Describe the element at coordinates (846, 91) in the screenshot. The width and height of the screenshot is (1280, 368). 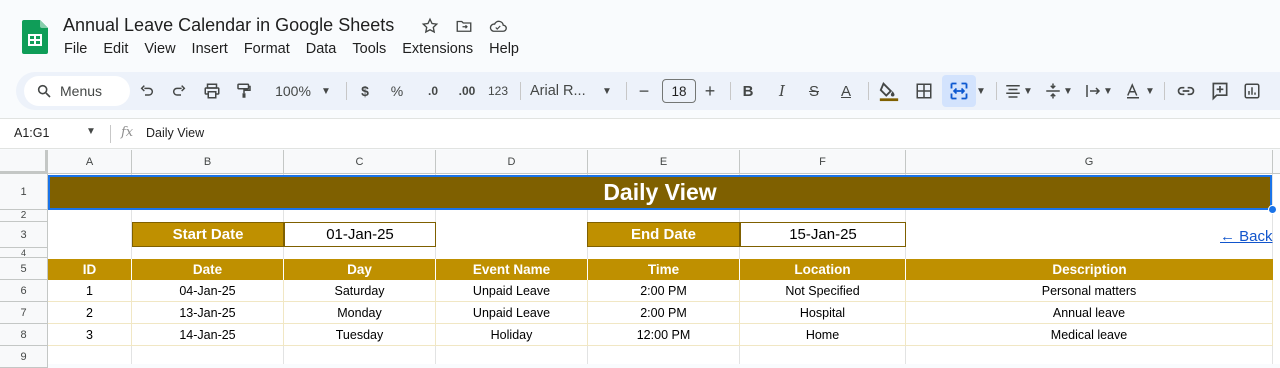
I see `text-color-button: A` at that location.